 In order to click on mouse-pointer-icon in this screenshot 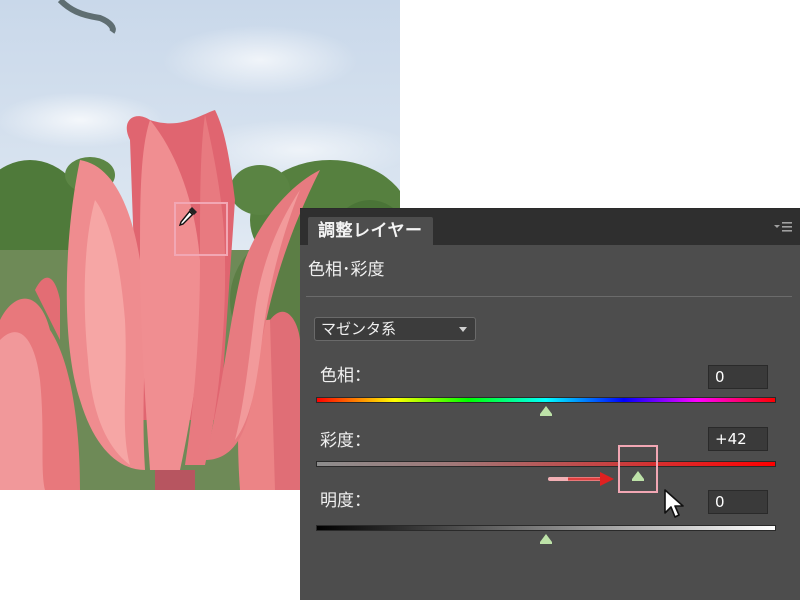, I will do `click(675, 506)`.